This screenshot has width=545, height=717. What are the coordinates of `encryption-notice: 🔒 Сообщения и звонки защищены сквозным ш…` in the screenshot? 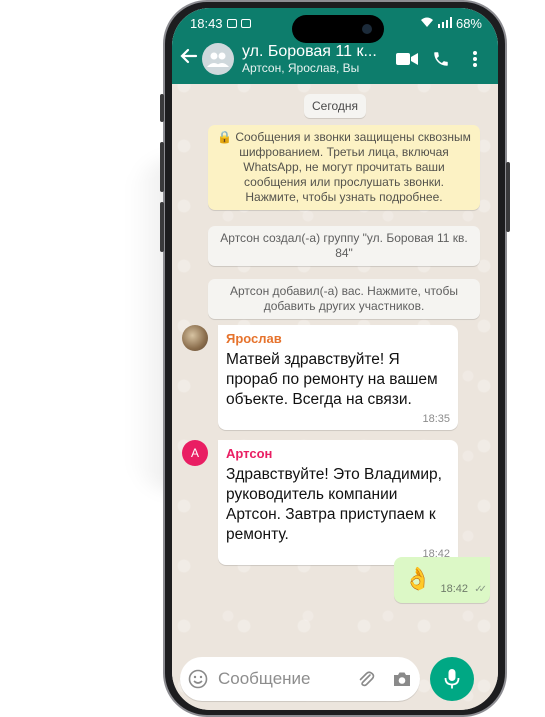 It's located at (344, 167).